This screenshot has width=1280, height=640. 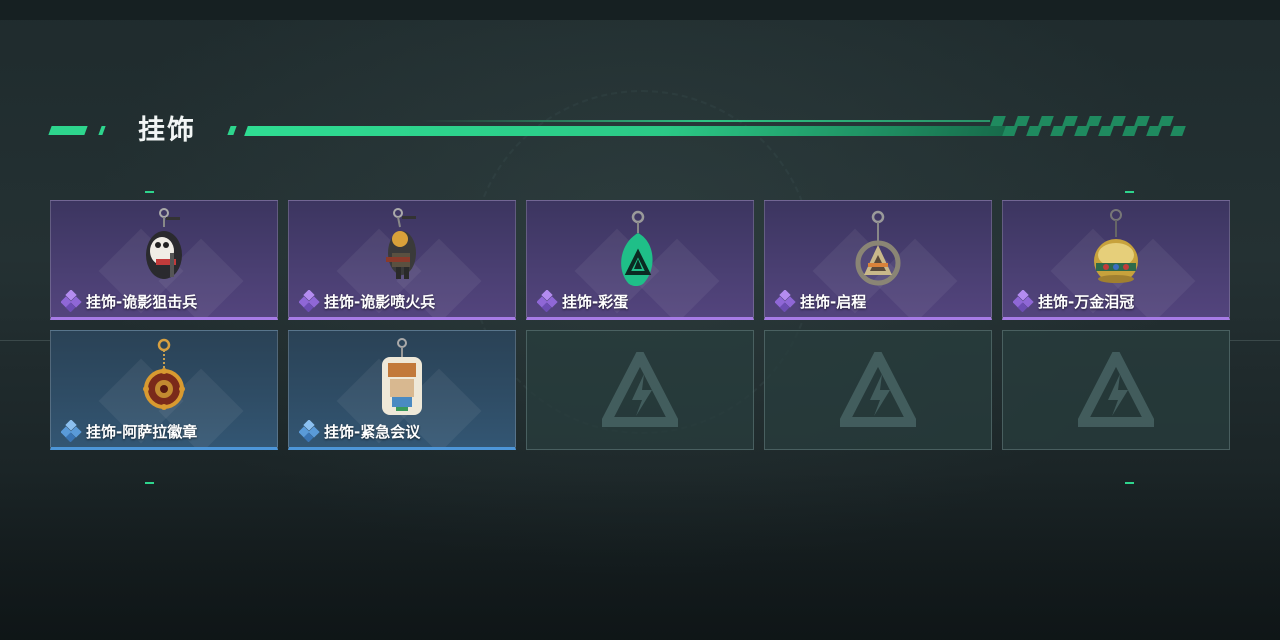 What do you see at coordinates (637, 248) in the screenshot?
I see `easter-egg-charm-icon` at bounding box center [637, 248].